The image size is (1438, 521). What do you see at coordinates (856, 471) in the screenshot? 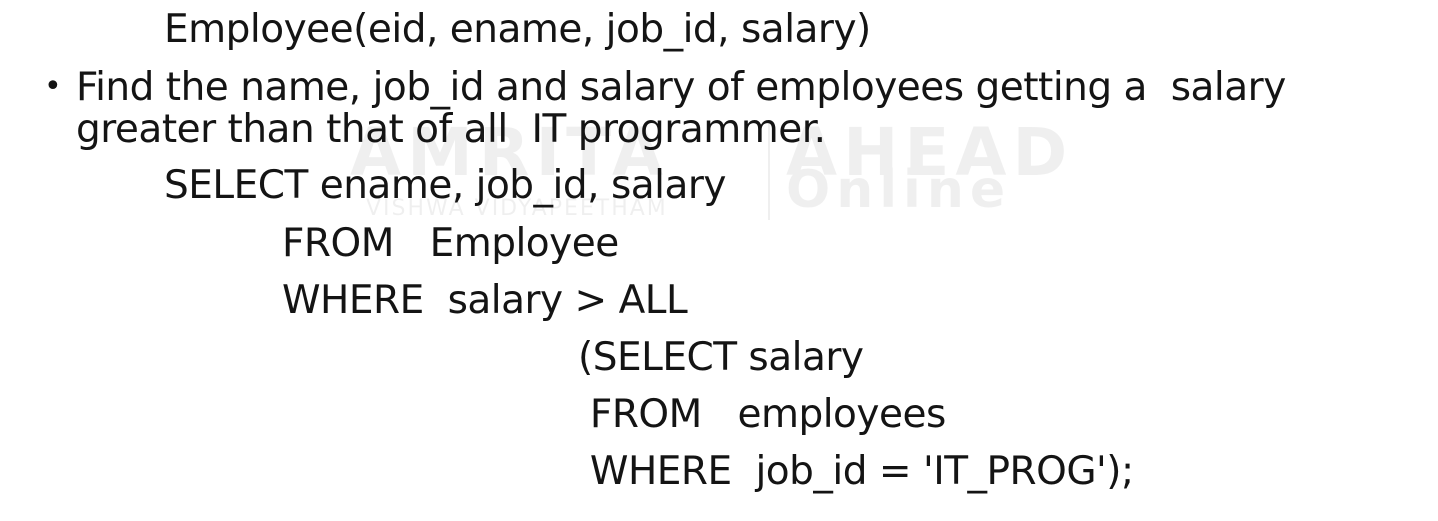
I see `subquery-where-line: WHERE job_id = 'IT_PROG');` at bounding box center [856, 471].